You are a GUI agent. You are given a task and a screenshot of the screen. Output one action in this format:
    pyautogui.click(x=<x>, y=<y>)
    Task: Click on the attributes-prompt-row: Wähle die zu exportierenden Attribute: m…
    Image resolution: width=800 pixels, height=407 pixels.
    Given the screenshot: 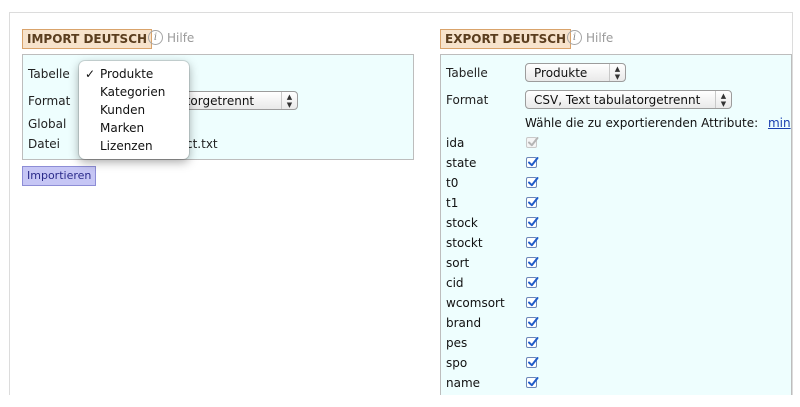 What is the action you would take?
    pyautogui.click(x=658, y=123)
    